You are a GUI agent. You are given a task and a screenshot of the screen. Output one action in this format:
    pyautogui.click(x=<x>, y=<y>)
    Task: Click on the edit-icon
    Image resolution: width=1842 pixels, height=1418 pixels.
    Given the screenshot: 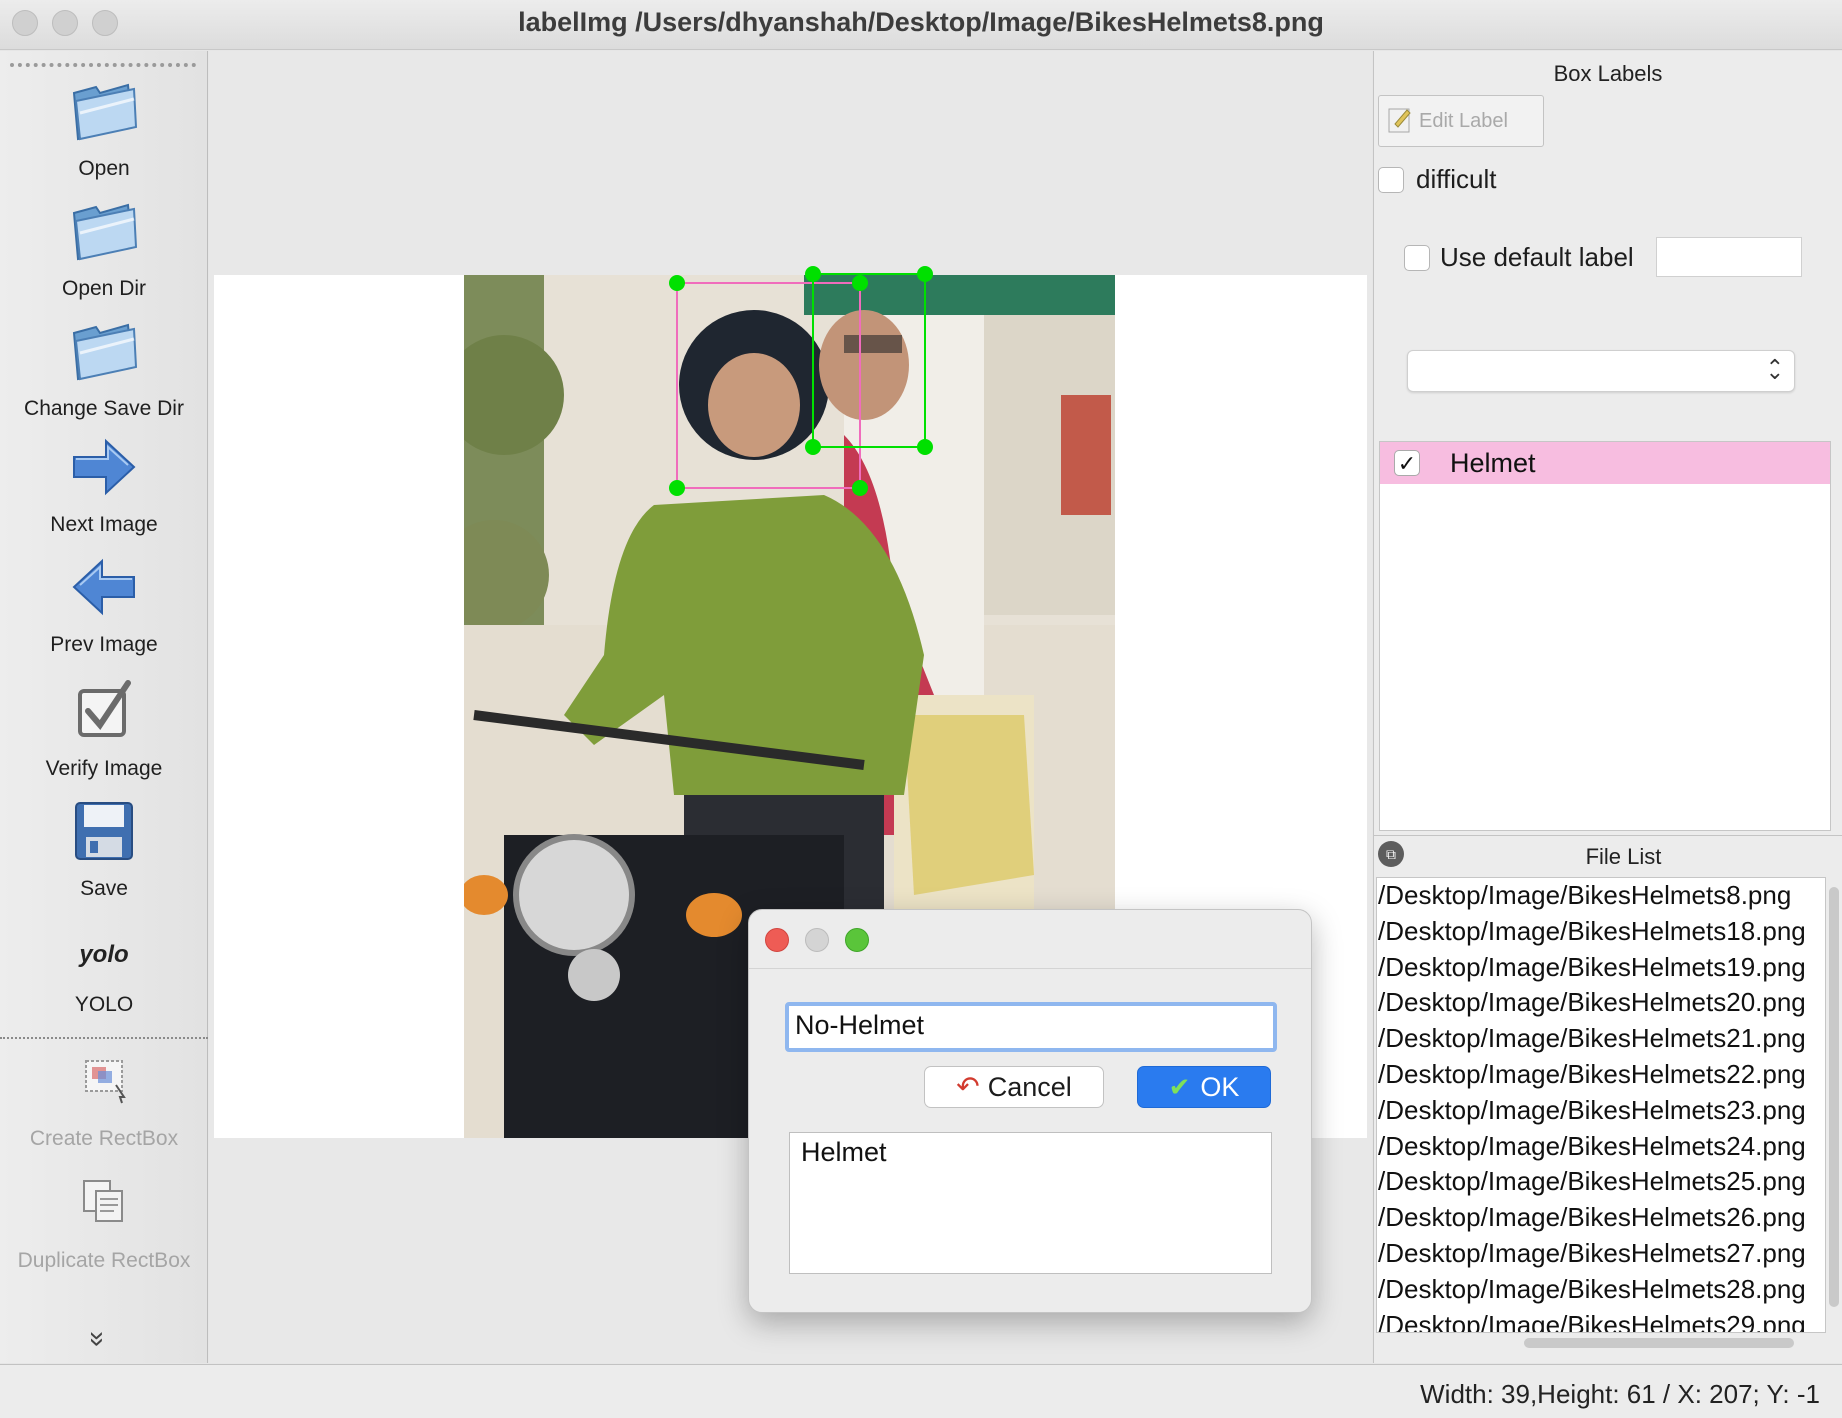 What is the action you would take?
    pyautogui.click(x=1399, y=120)
    